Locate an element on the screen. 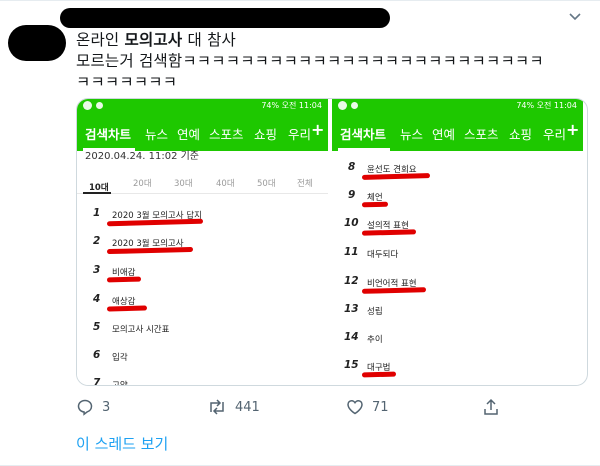 Image resolution: width=600 pixels, height=466 pixels. retweet-count: 441 is located at coordinates (247, 407).